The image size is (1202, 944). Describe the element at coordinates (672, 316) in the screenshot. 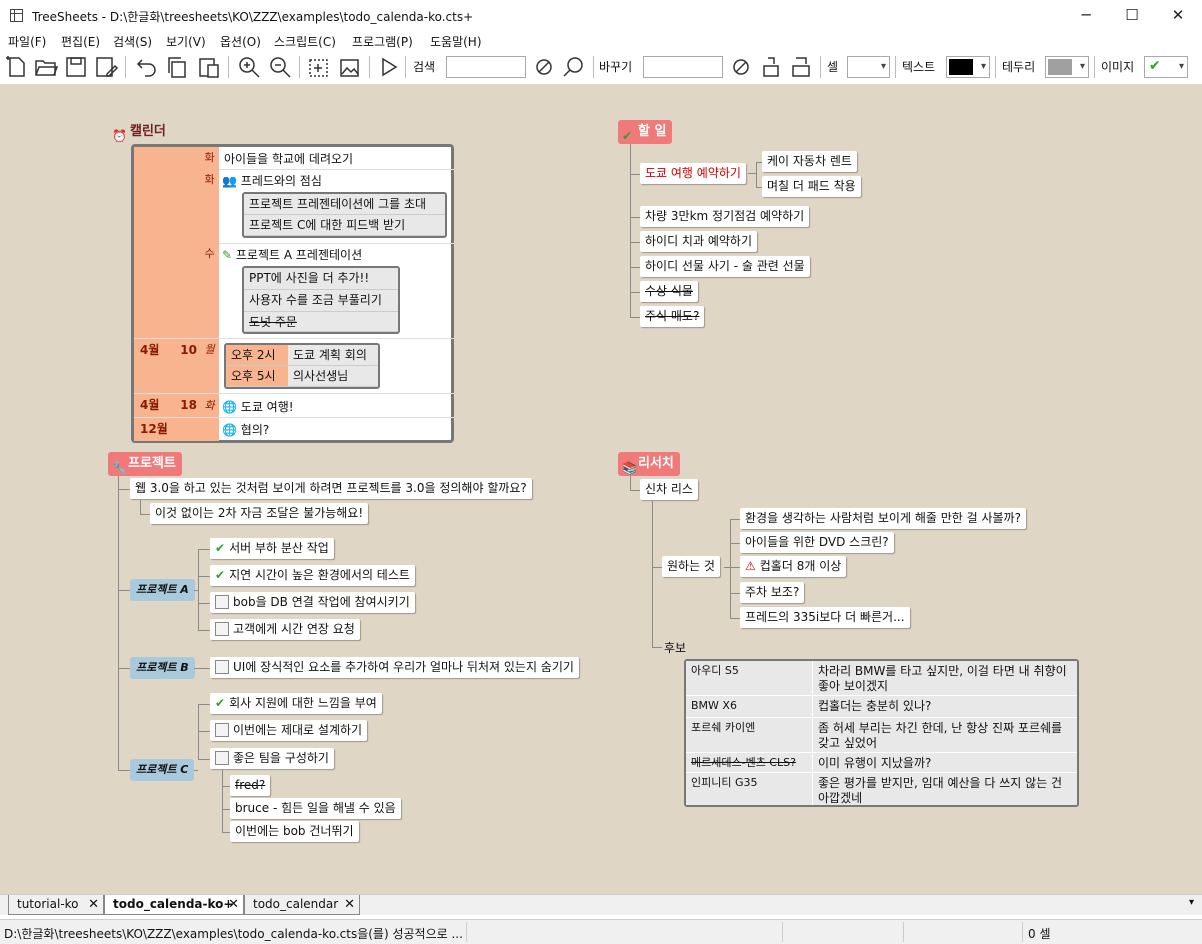

I see `todo-item: 주식 매도?` at that location.